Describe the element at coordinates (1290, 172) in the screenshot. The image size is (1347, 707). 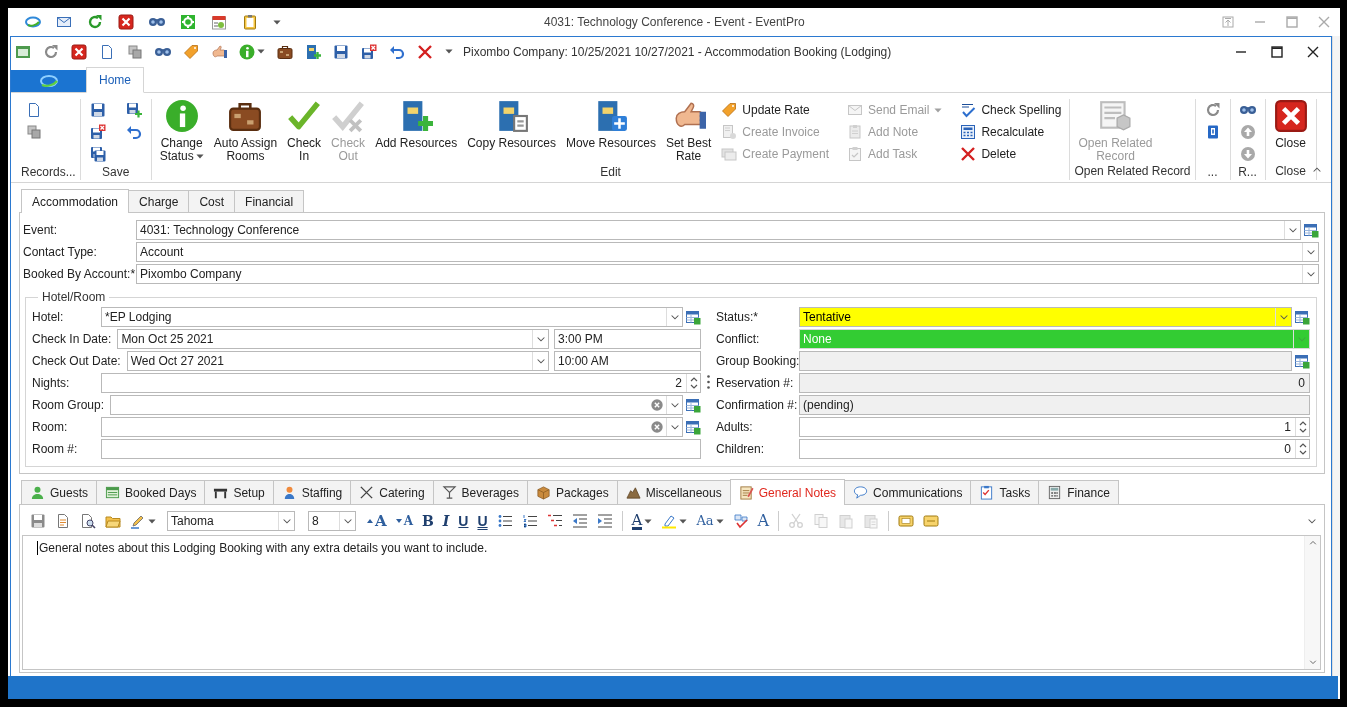
I see `group-label: Close` at that location.